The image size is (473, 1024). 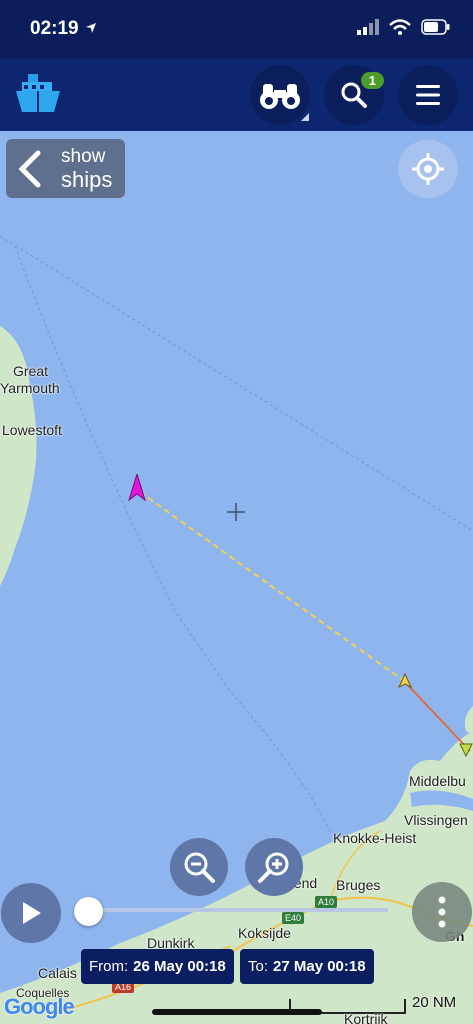 I want to click on binoculars-icon, so click(x=280, y=96).